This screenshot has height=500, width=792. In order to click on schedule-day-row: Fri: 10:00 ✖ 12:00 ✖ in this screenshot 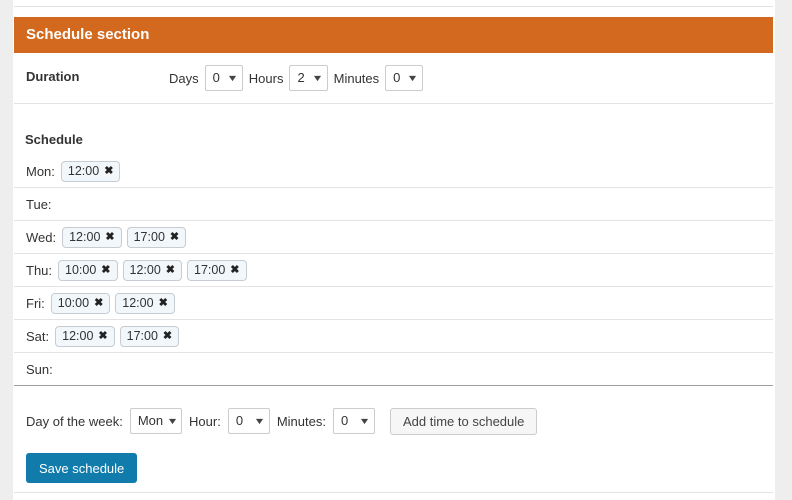, I will do `click(393, 303)`.